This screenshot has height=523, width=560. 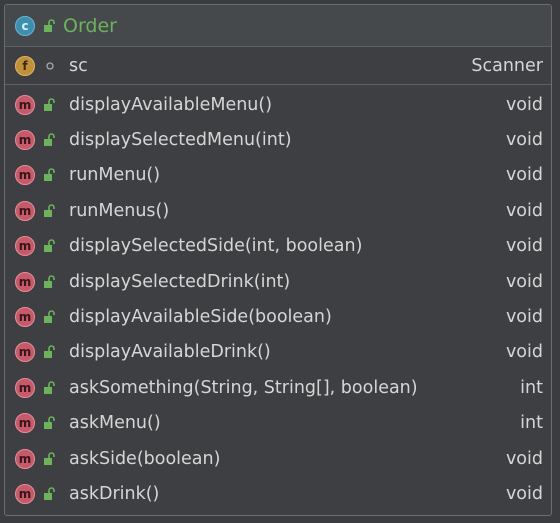 I want to click on field-badge-icon: f, so click(x=25, y=65).